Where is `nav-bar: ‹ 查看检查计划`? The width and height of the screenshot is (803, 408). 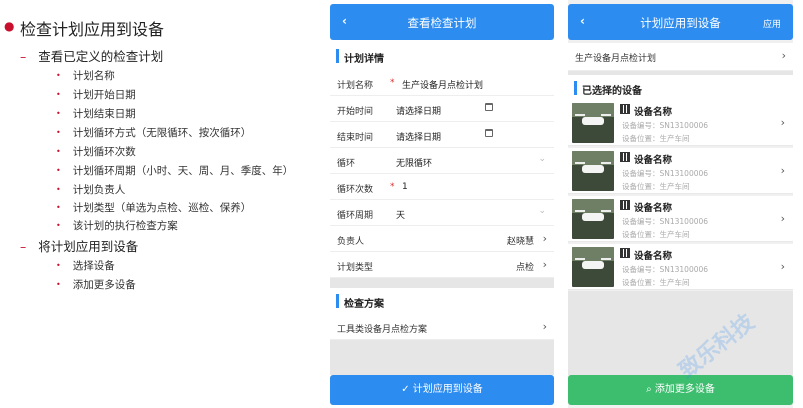
nav-bar: ‹ 查看检查计划 is located at coordinates (442, 22).